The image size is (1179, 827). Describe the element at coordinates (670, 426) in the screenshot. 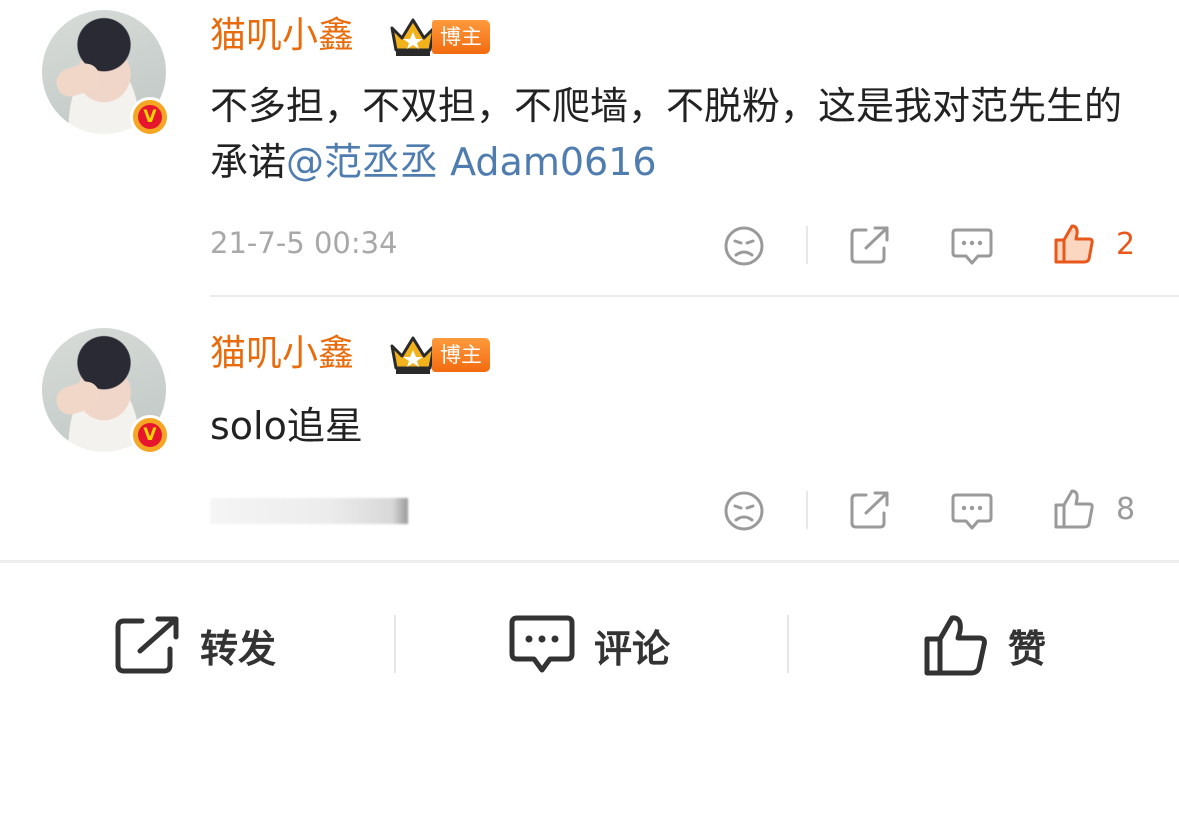

I see `comment-text: solo追星` at that location.